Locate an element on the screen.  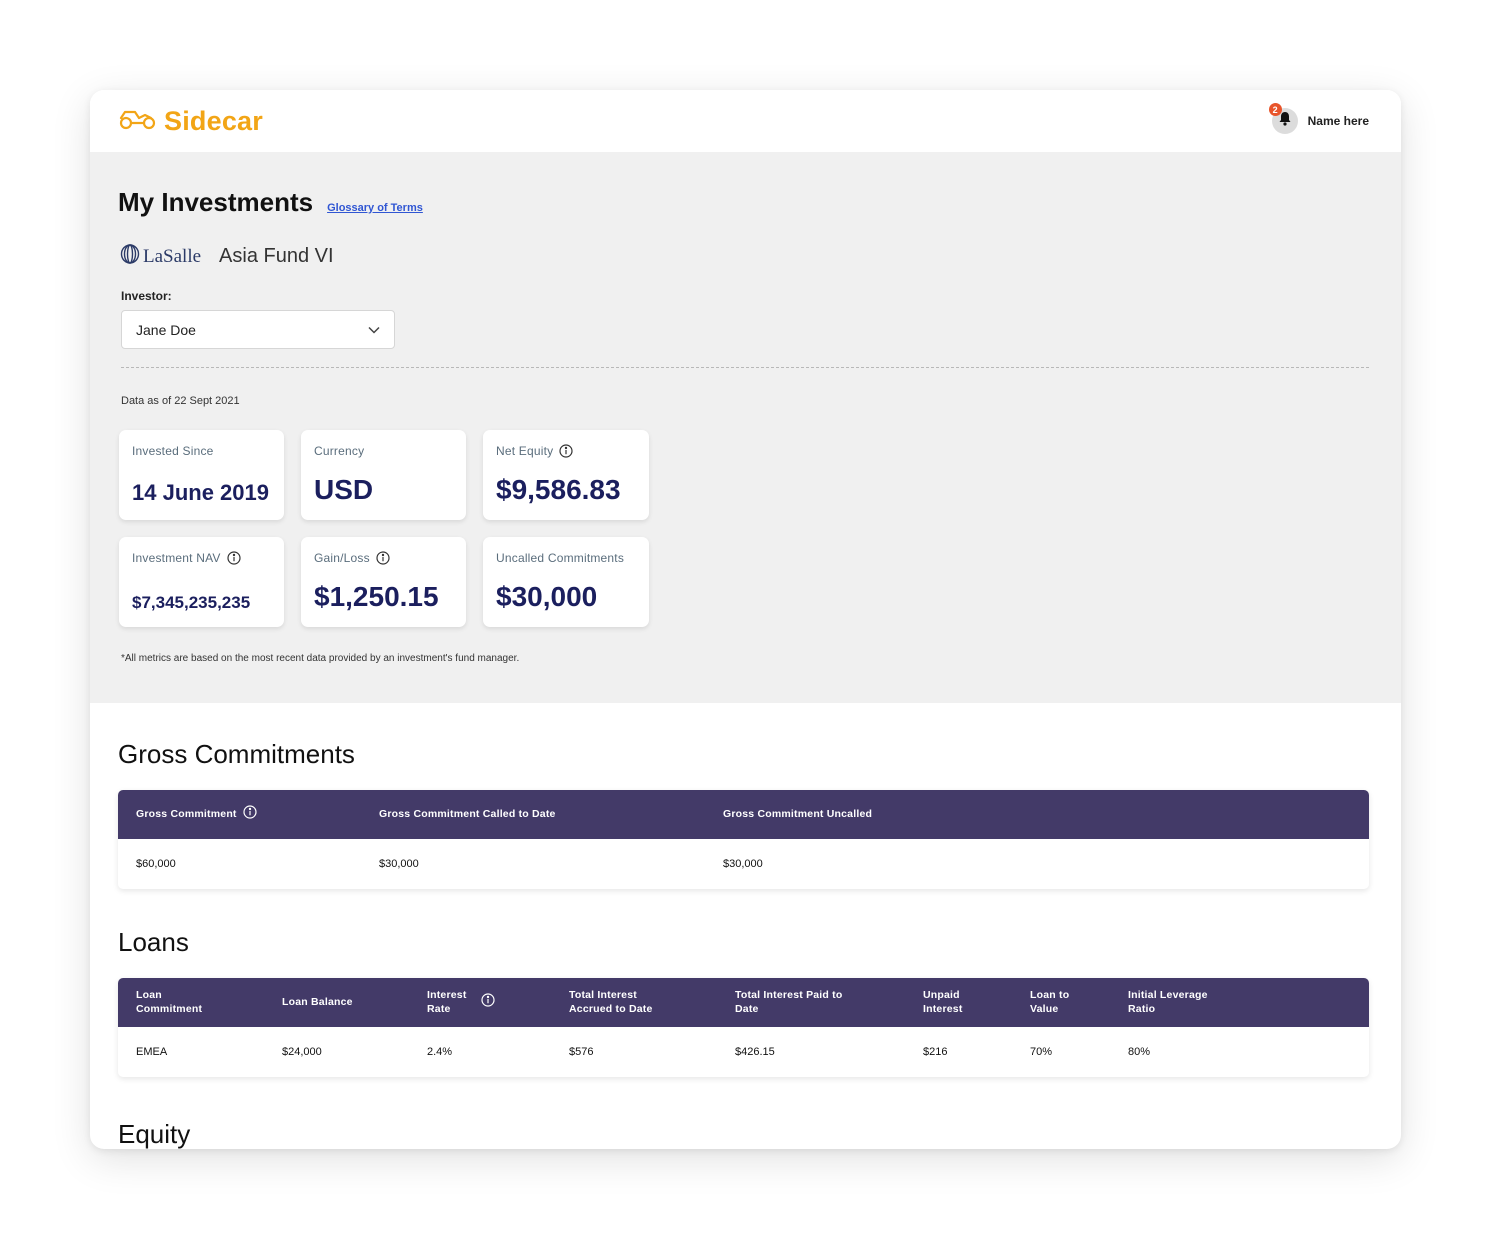
metric-value: USD is located at coordinates (344, 489).